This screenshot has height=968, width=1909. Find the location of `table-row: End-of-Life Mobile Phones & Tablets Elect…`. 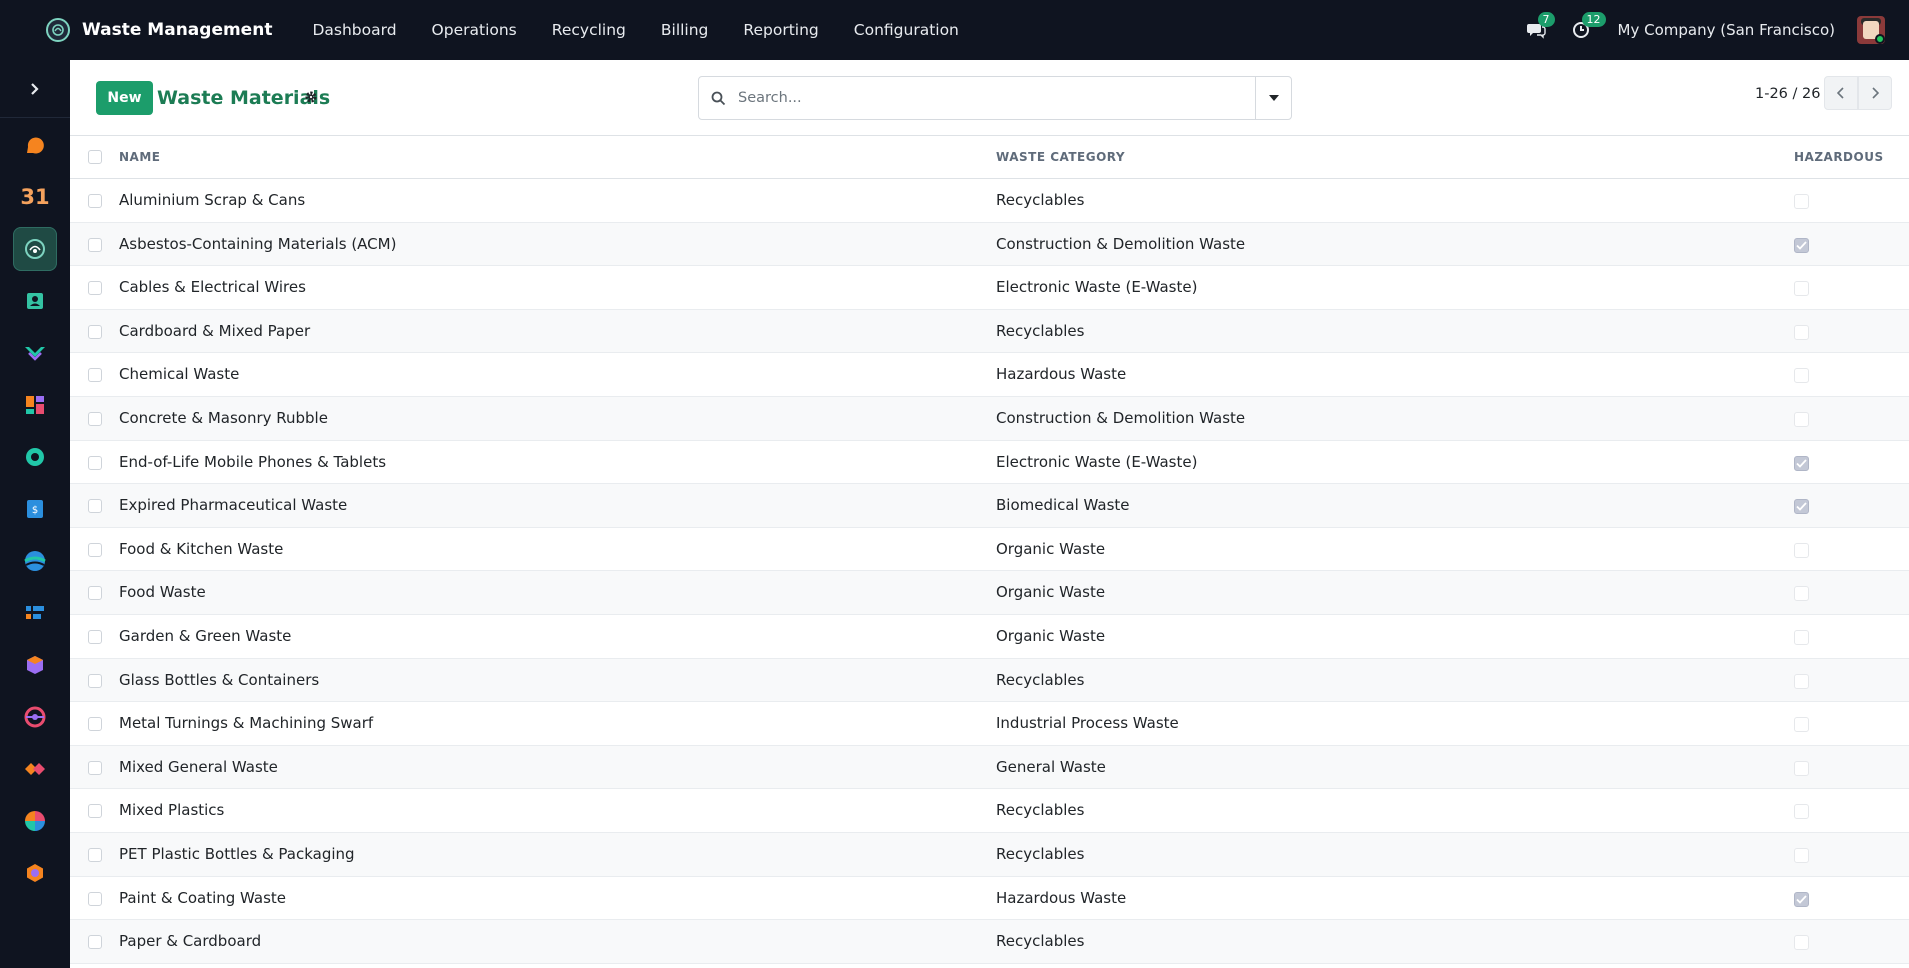

table-row: End-of-Life Mobile Phones & Tablets Elect… is located at coordinates (989, 463).